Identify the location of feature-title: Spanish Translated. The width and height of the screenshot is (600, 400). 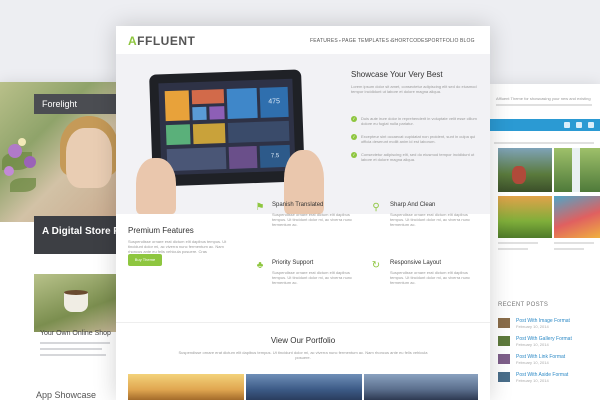
(298, 205).